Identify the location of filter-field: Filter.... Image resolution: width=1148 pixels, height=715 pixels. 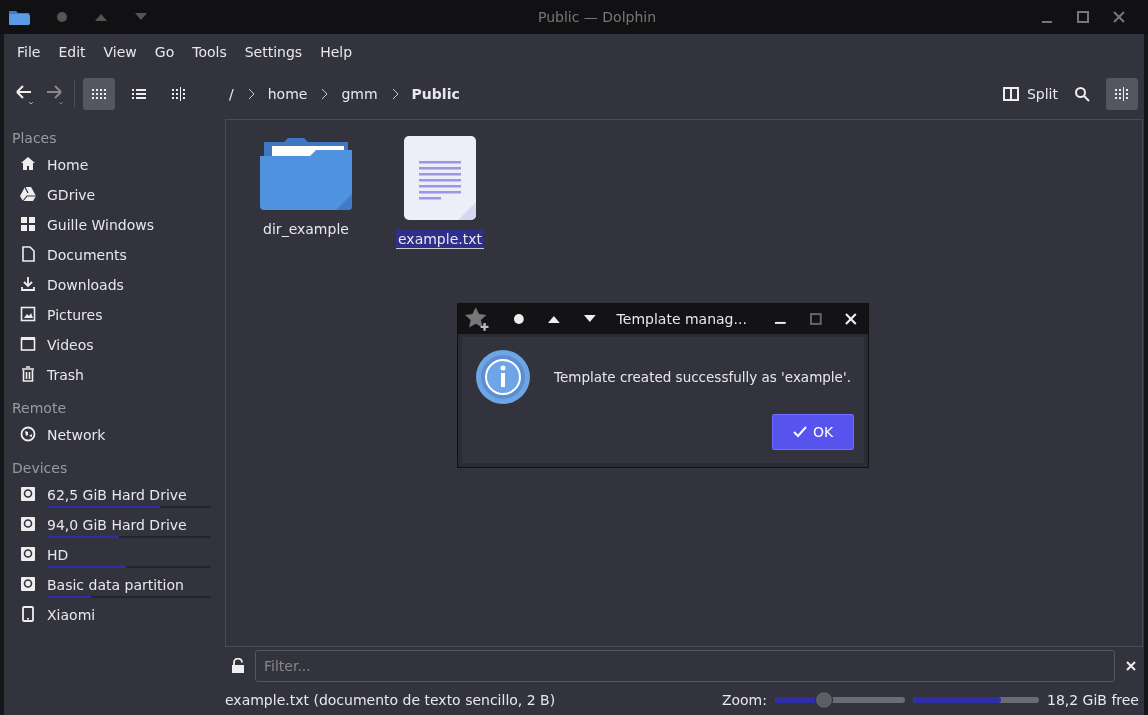
(685, 666).